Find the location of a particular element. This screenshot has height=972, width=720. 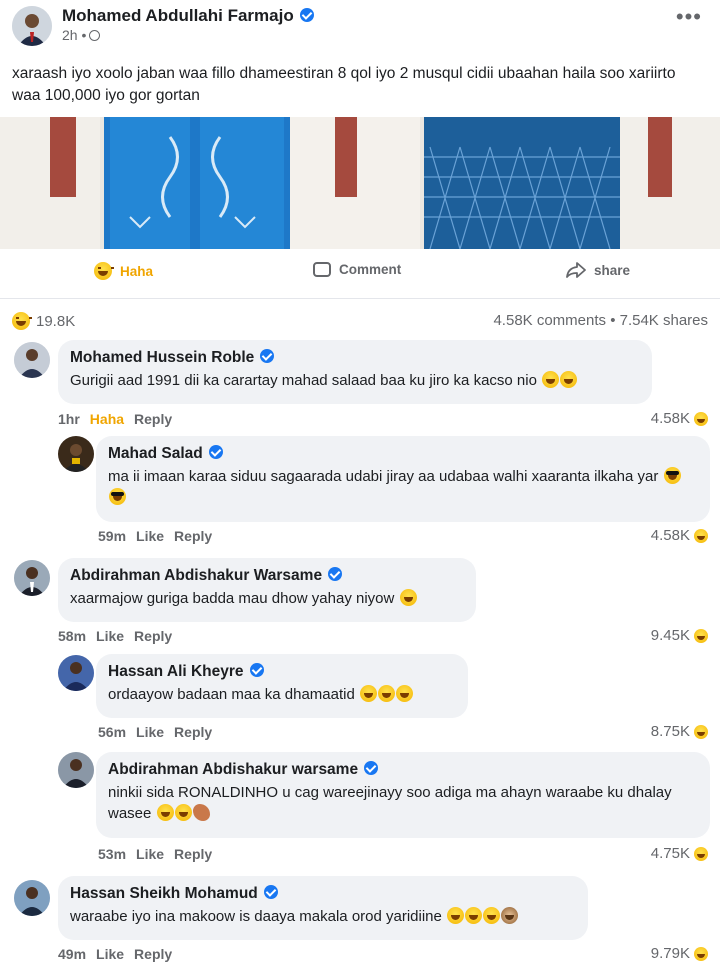

sunglasses-emoji-icon is located at coordinates (117, 496).